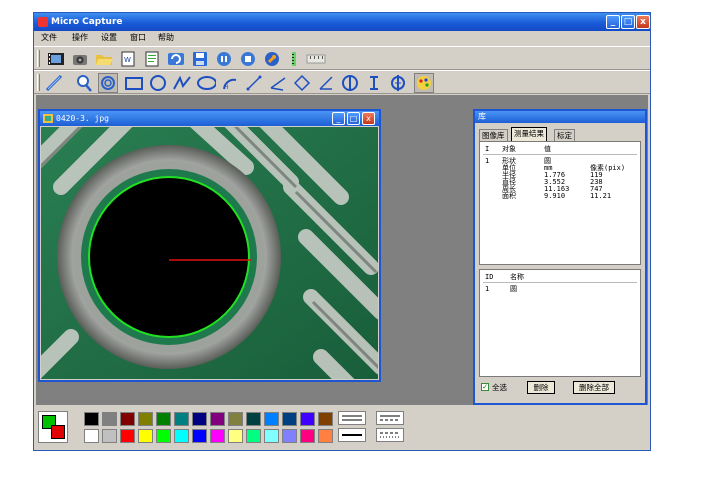 The height and width of the screenshot is (501, 725). I want to click on palette-icon, so click(424, 83).